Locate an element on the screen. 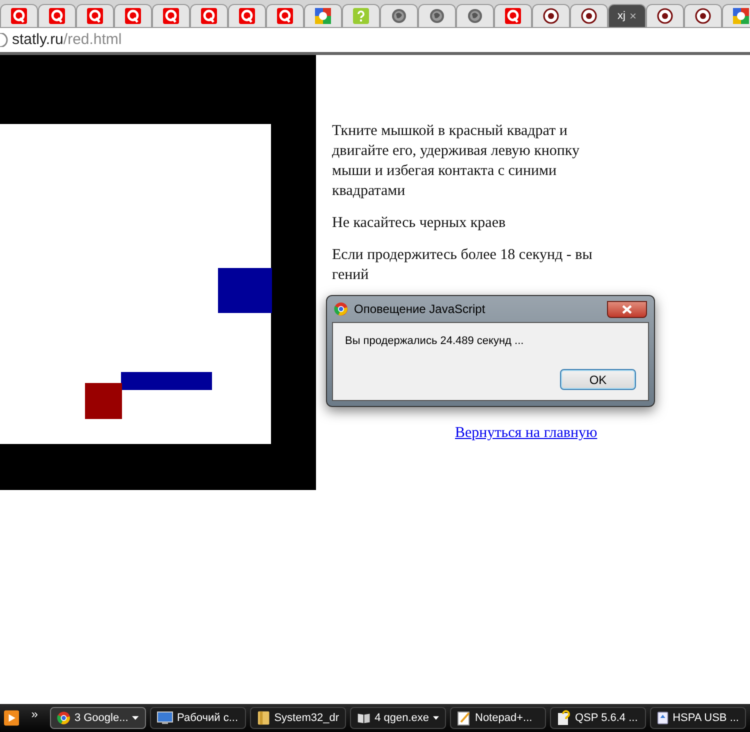 The width and height of the screenshot is (750, 732). book-icon is located at coordinates (364, 718).